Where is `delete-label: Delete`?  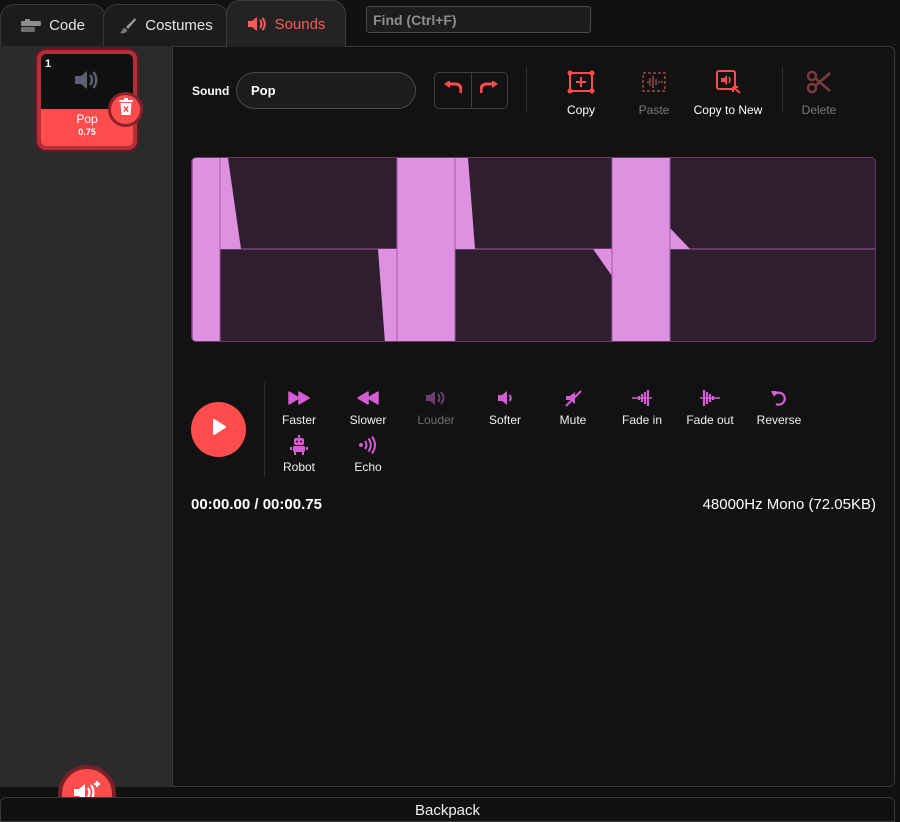 delete-label: Delete is located at coordinates (819, 110).